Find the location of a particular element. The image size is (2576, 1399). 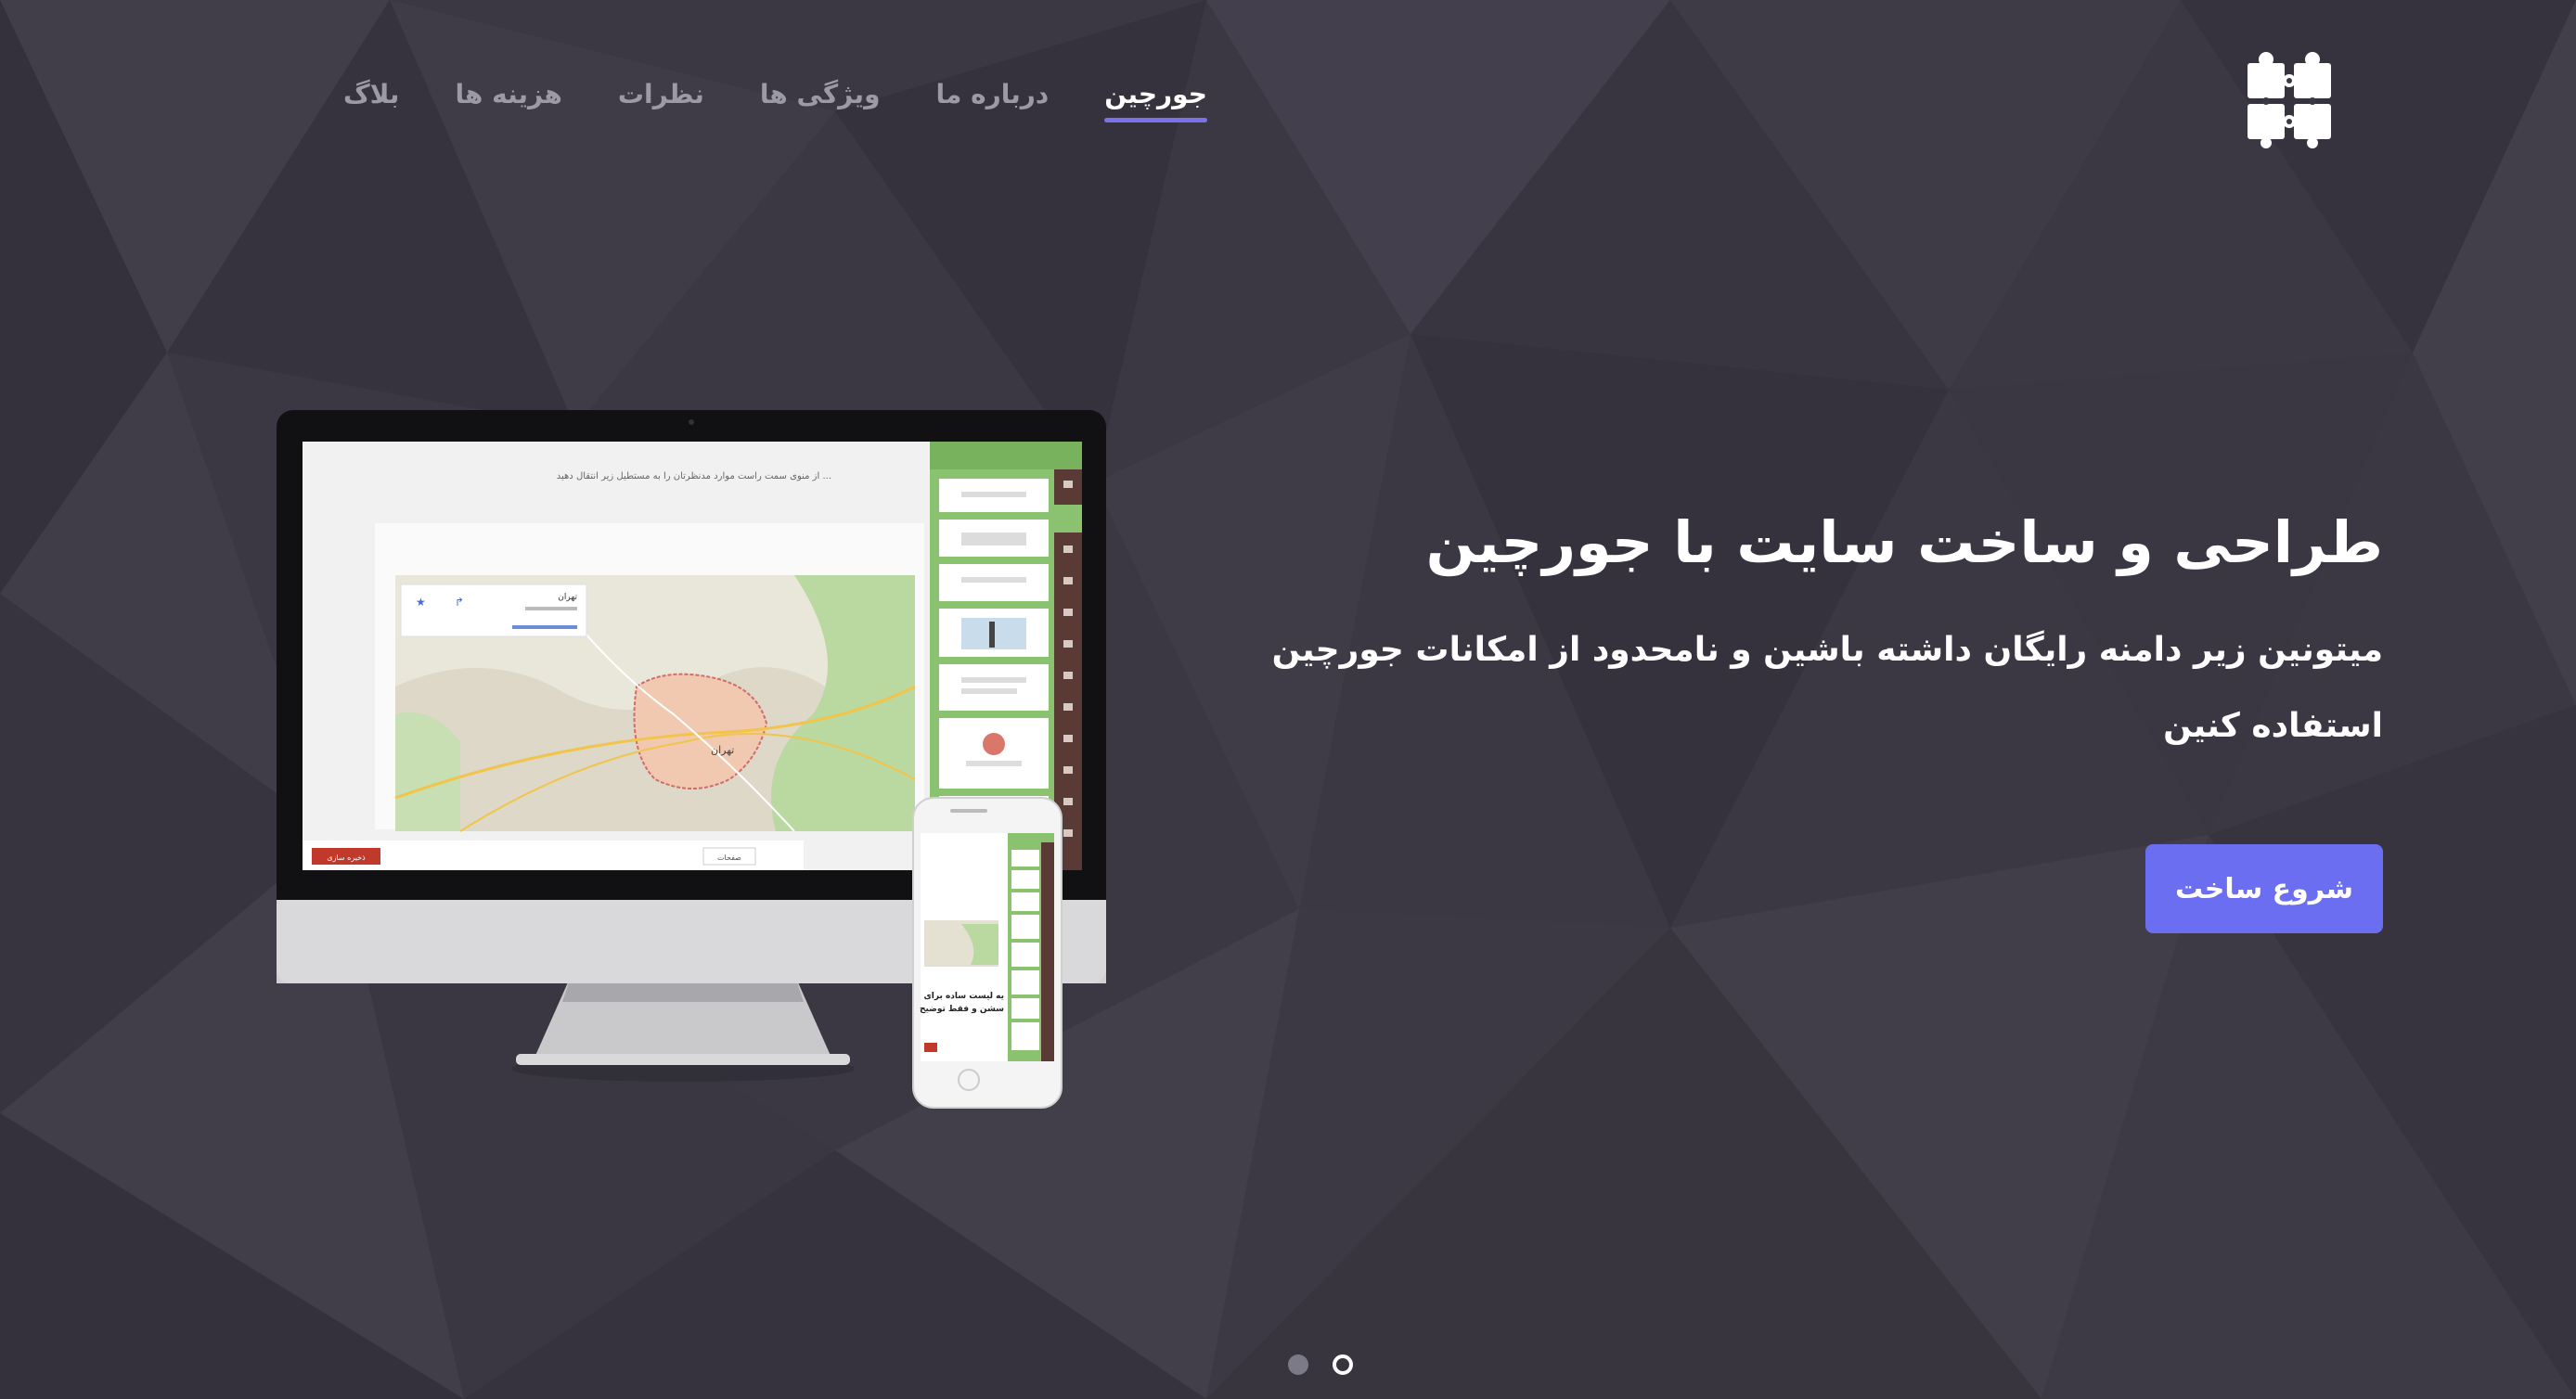

nav-link-features: ویژگی ها is located at coordinates (820, 98).